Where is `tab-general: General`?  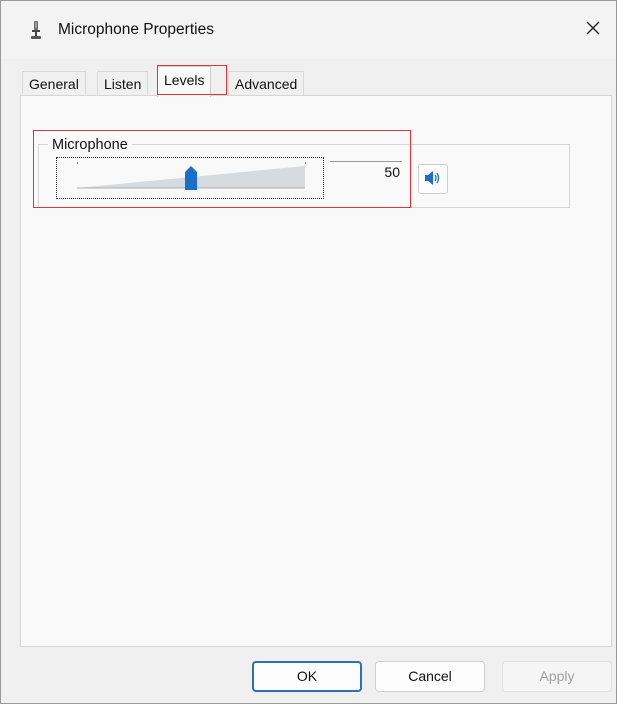
tab-general: General is located at coordinates (54, 83).